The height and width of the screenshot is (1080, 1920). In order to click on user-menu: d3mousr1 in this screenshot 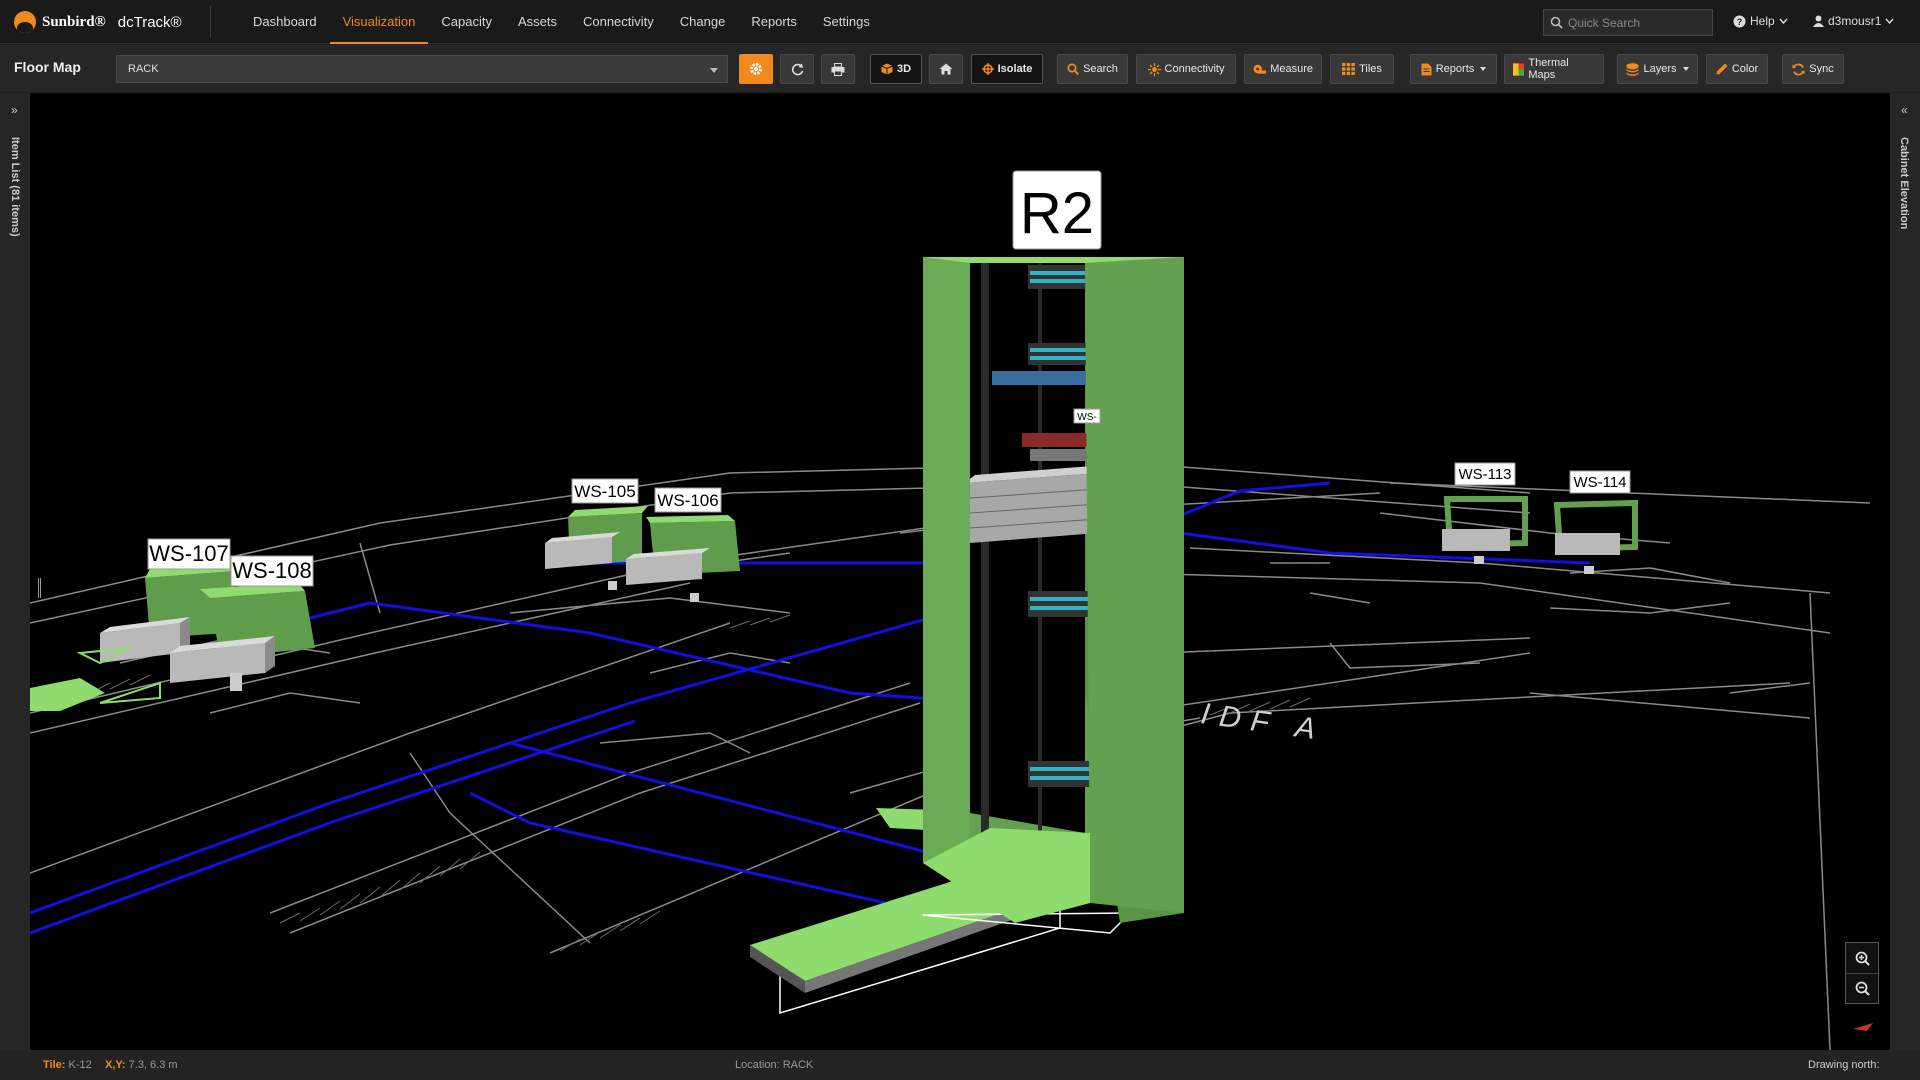, I will do `click(1853, 21)`.